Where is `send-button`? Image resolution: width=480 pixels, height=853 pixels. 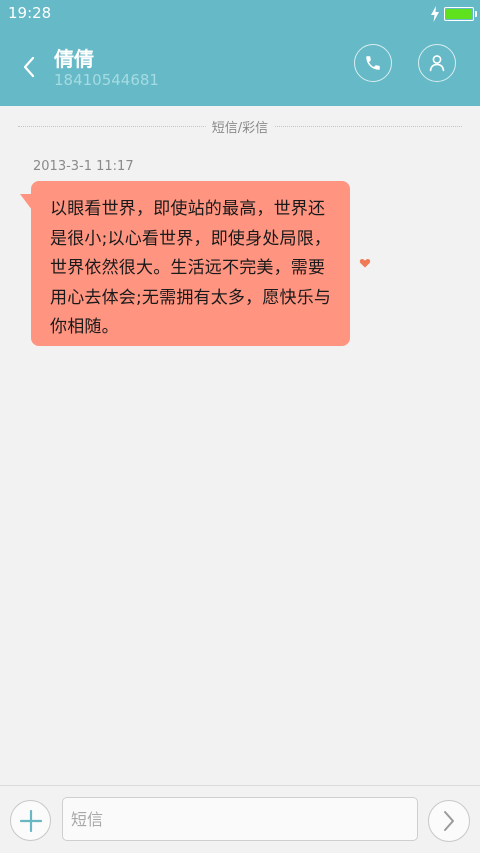
send-button is located at coordinates (449, 821).